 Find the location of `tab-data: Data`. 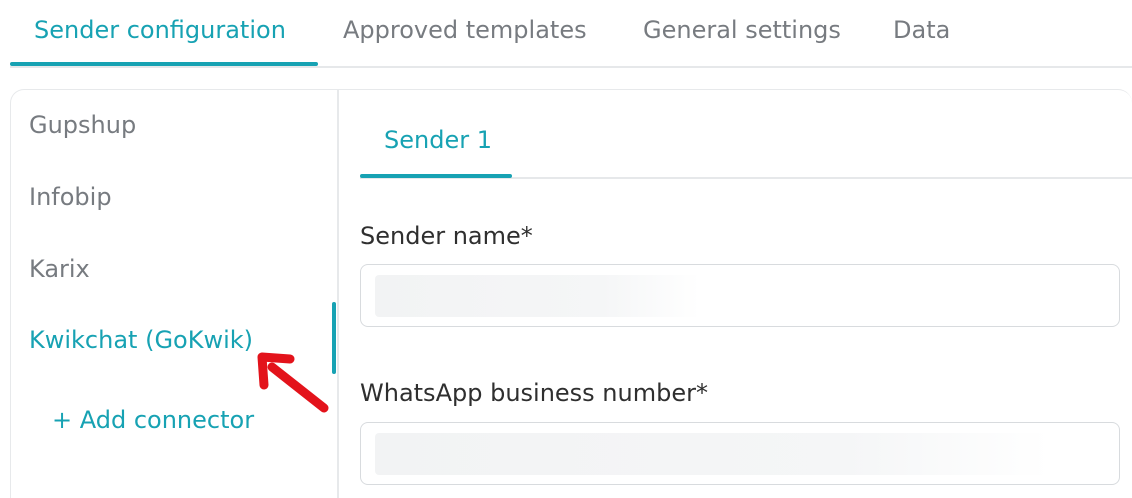

tab-data: Data is located at coordinates (921, 30).